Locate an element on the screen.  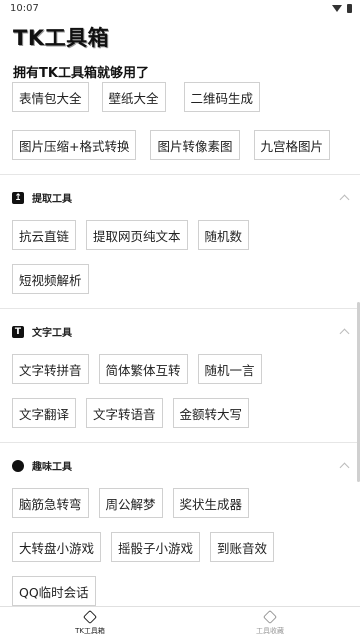
status-time: 10:07 is located at coordinates (24, 8).